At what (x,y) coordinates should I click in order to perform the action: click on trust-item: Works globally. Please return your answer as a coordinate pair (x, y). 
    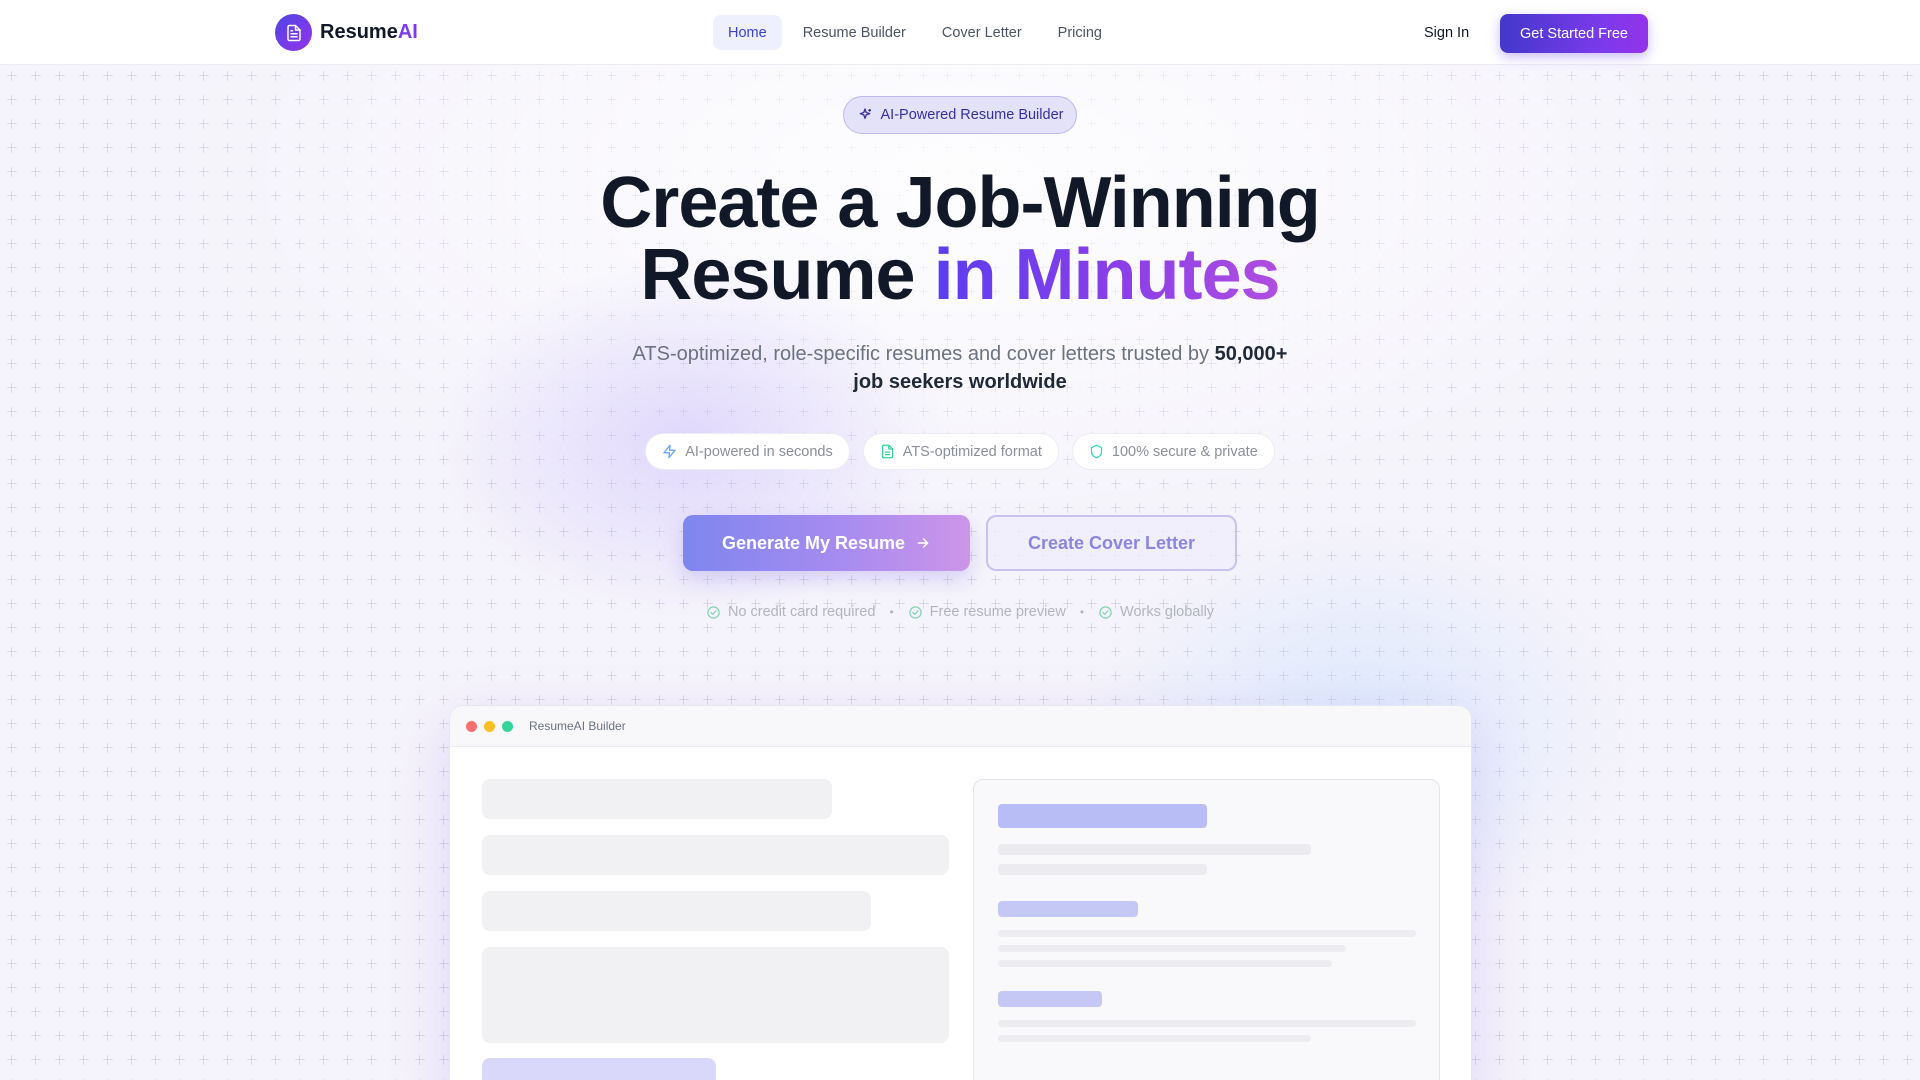
    Looking at the image, I should click on (1156, 612).